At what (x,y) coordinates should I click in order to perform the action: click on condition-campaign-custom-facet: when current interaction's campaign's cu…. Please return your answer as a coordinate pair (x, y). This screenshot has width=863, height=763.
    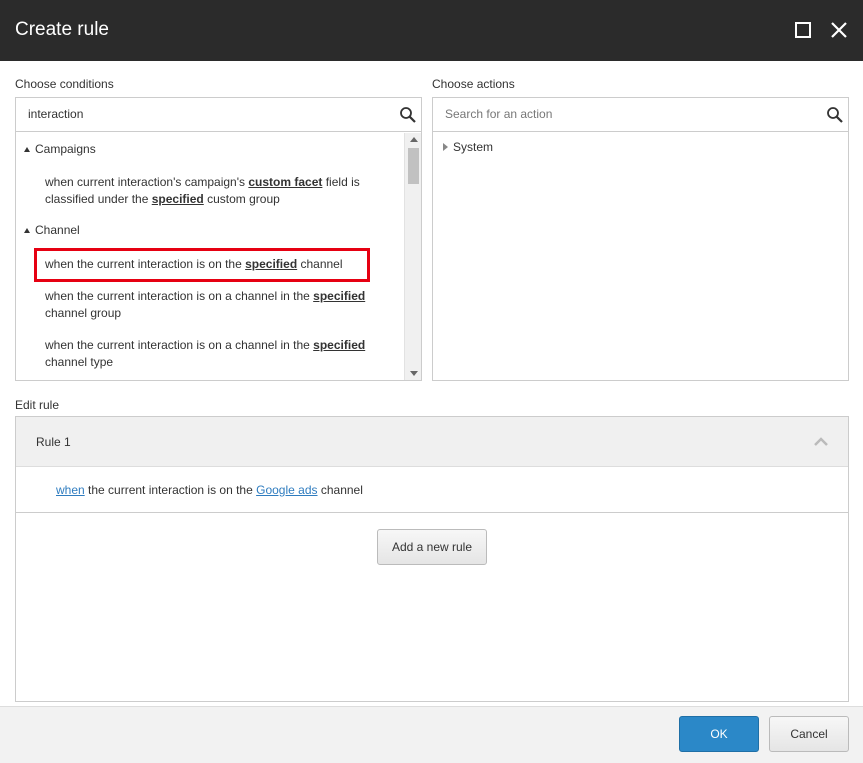
    Looking at the image, I should click on (217, 191).